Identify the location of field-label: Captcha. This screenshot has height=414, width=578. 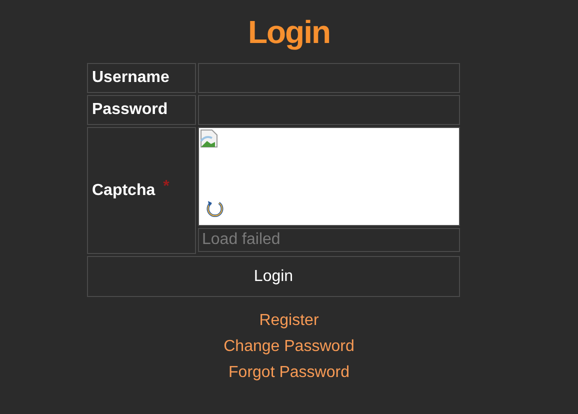
(124, 191).